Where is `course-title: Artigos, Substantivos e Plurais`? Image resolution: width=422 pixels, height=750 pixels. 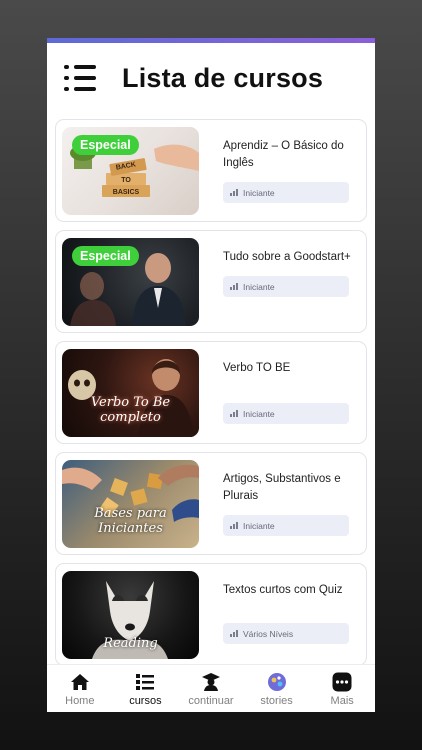 course-title: Artigos, Substantivos e Plurais is located at coordinates (282, 487).